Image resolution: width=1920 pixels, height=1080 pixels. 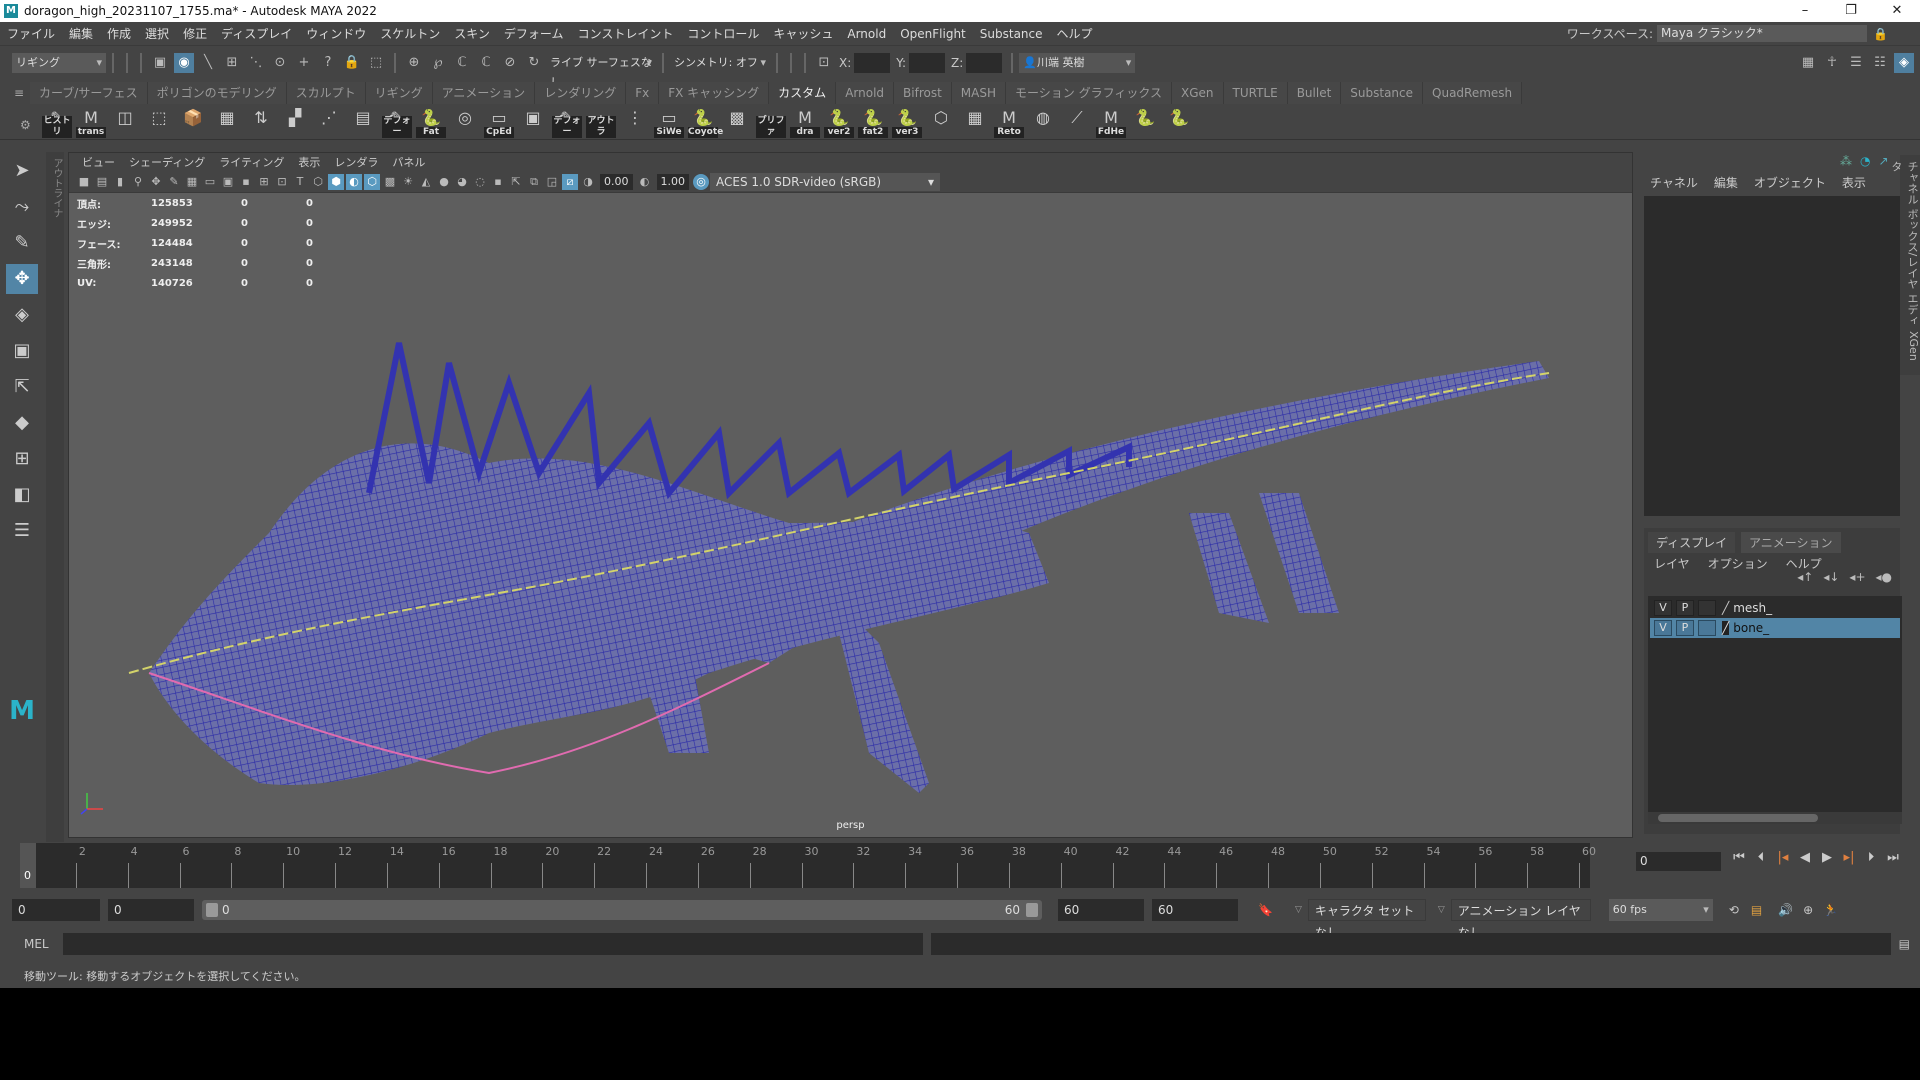 I want to click on workspace-lock-icon: 🔒, so click(x=1880, y=34).